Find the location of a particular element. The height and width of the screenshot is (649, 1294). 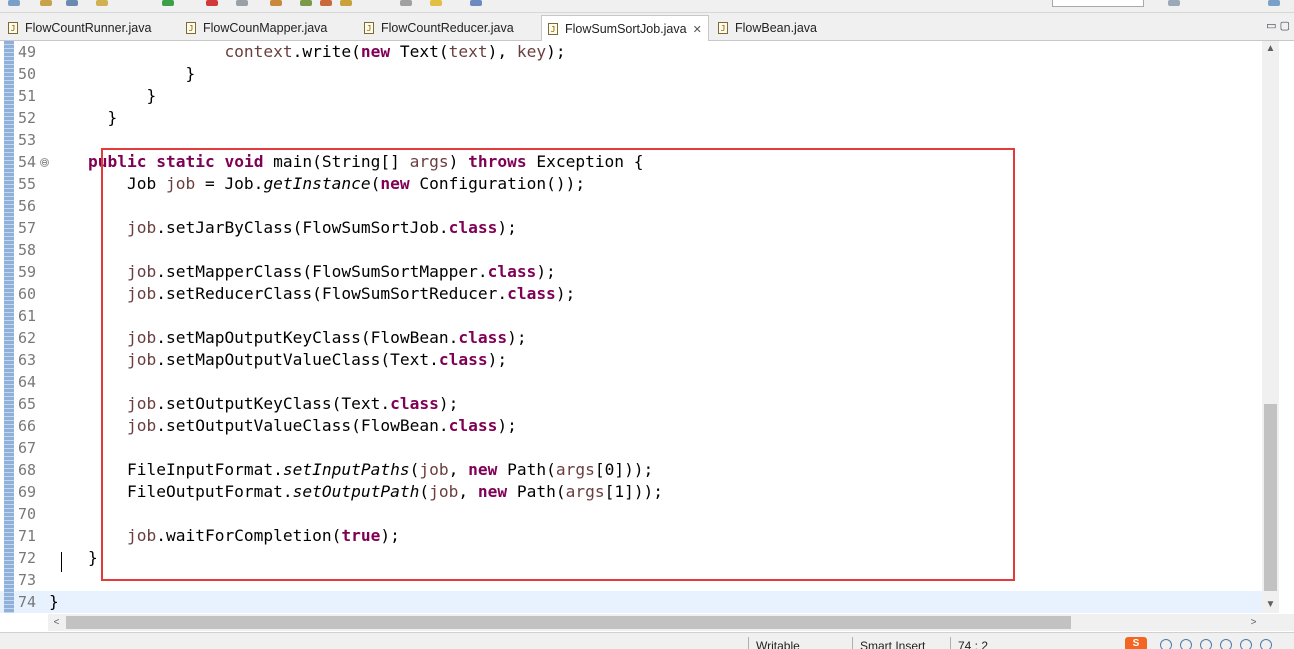

code-line: 52 } is located at coordinates (631, 118).